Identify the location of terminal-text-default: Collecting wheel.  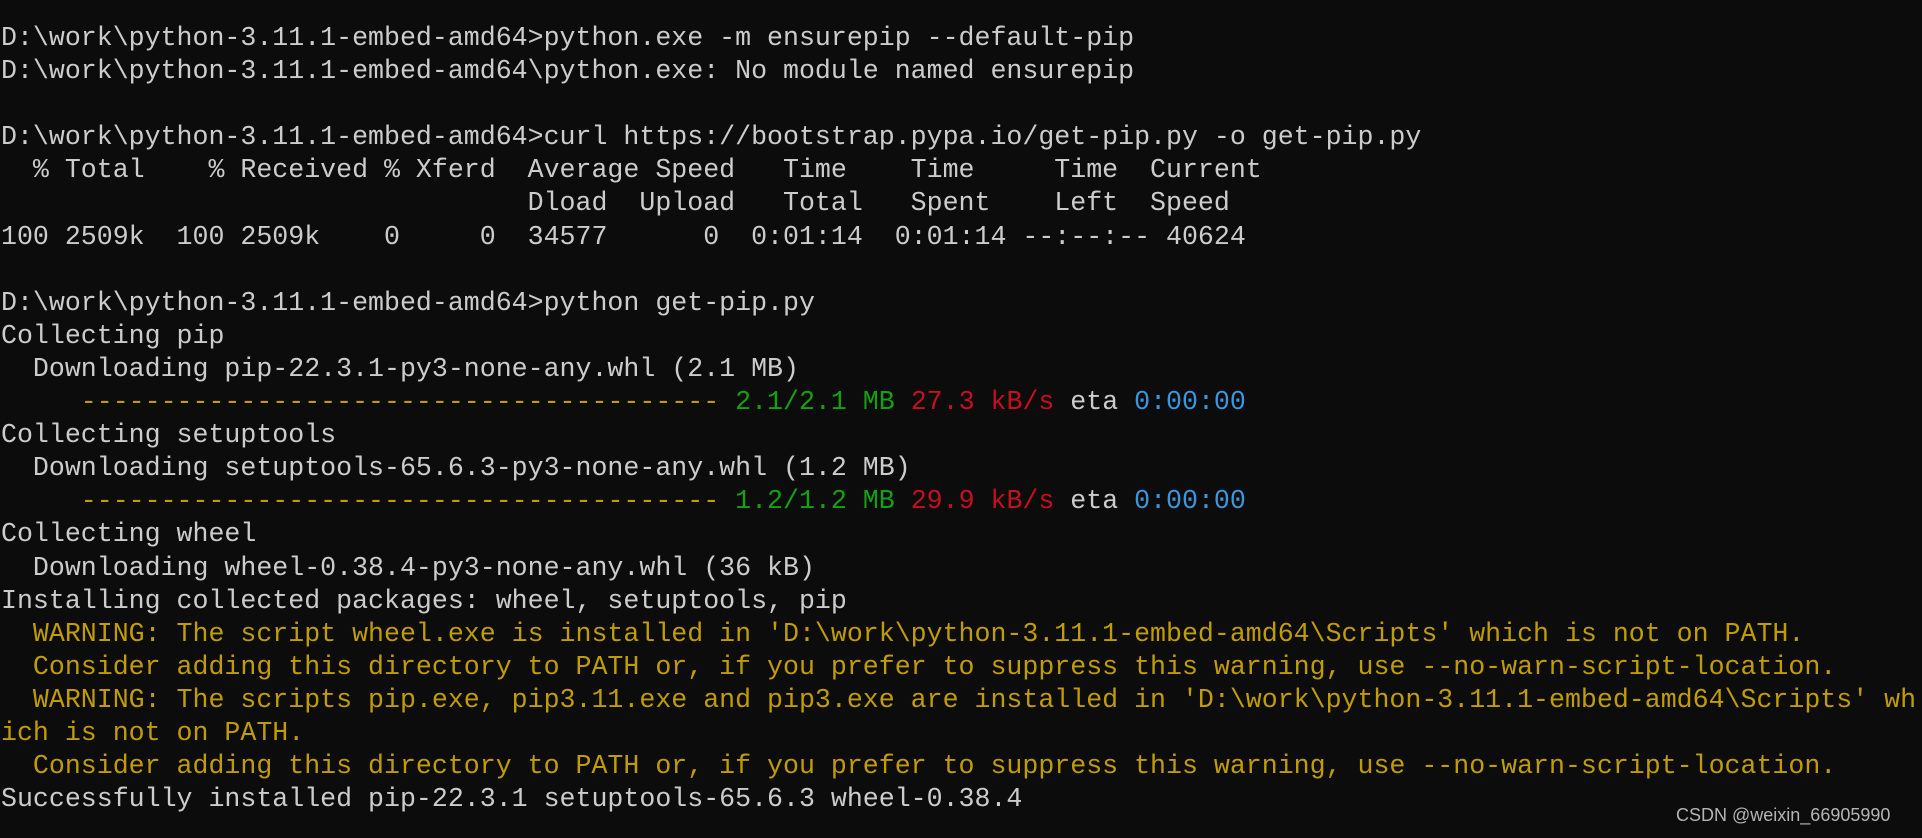
(129, 534).